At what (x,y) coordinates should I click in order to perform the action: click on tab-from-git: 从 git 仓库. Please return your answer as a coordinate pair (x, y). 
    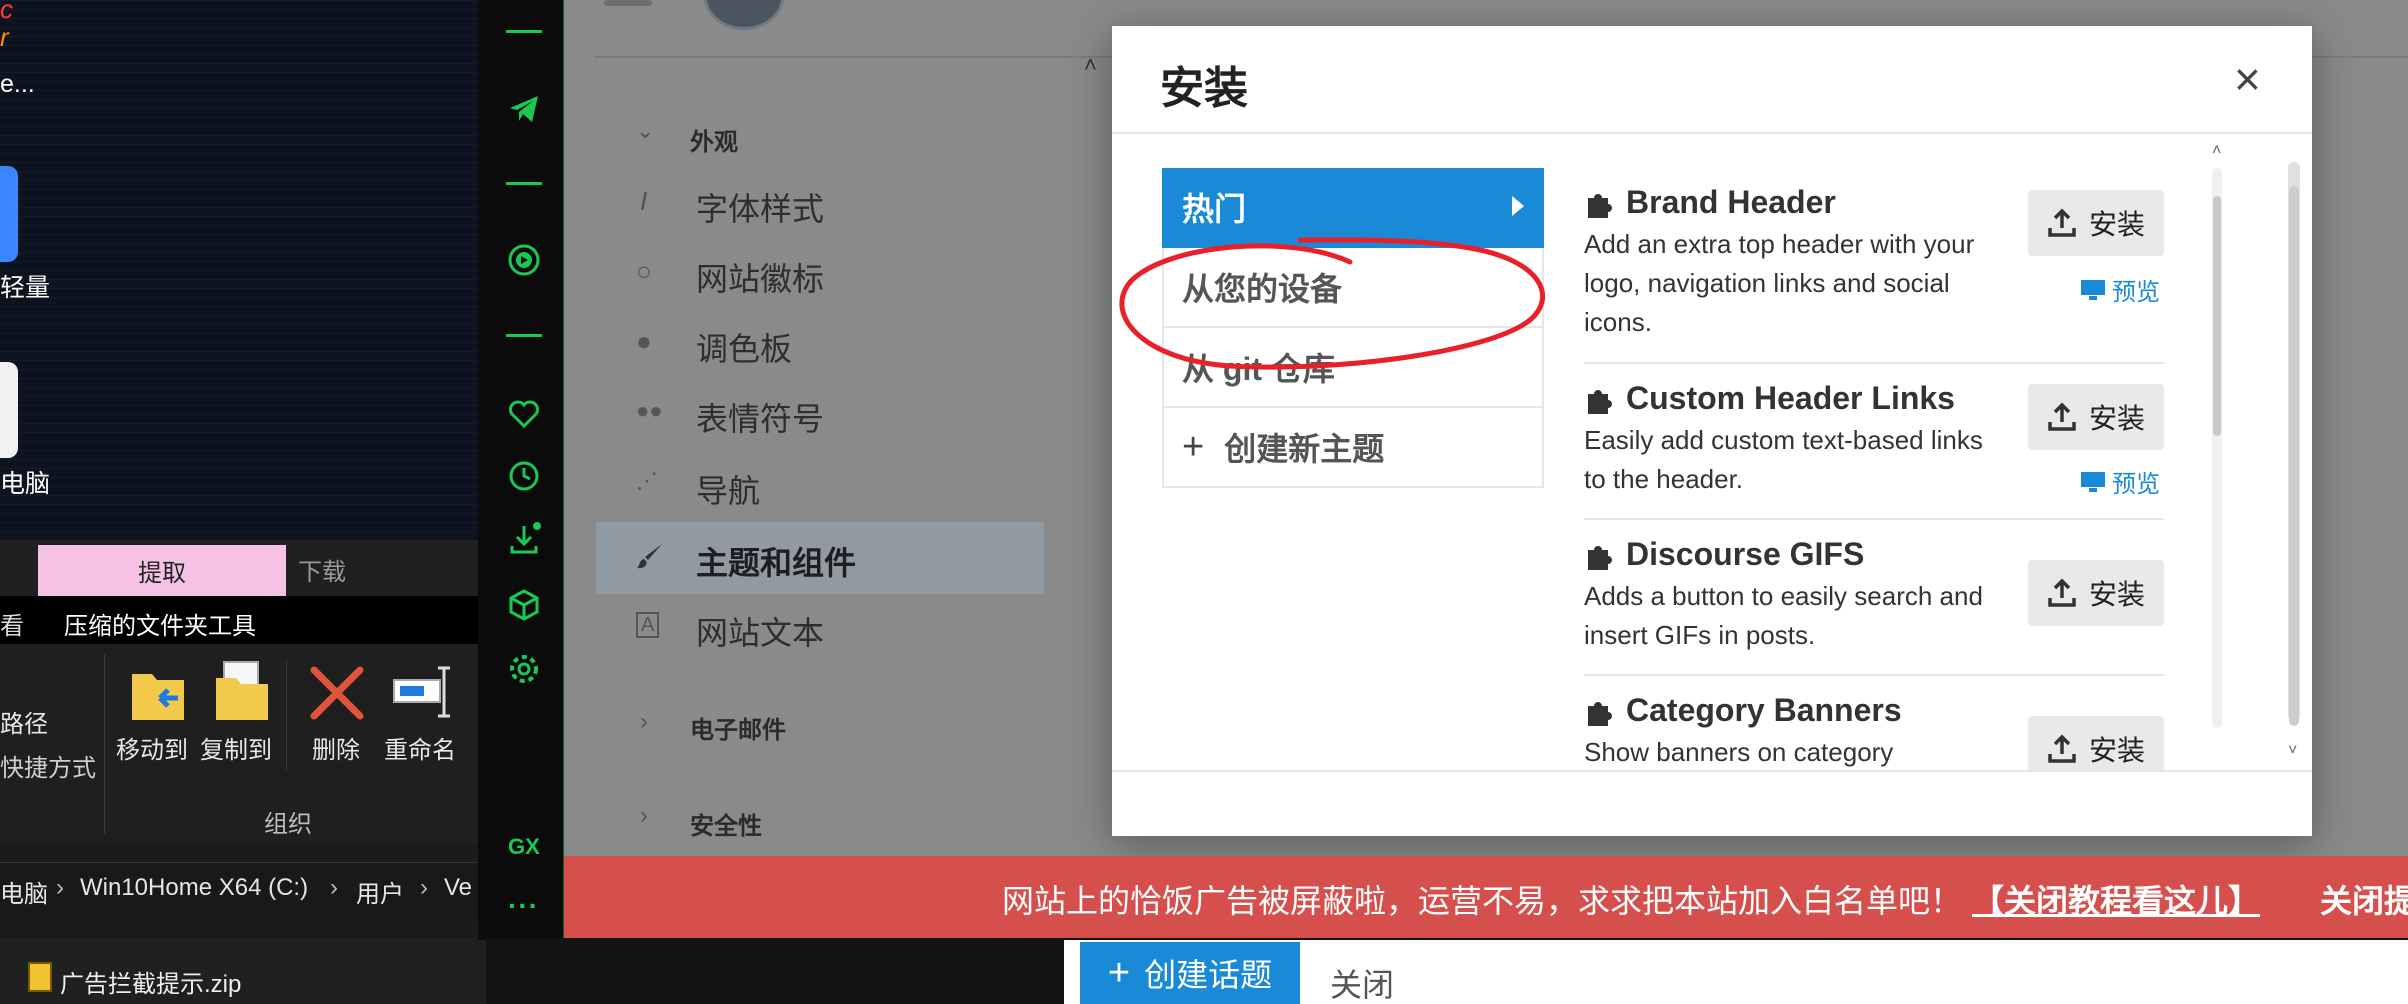
    Looking at the image, I should click on (1353, 368).